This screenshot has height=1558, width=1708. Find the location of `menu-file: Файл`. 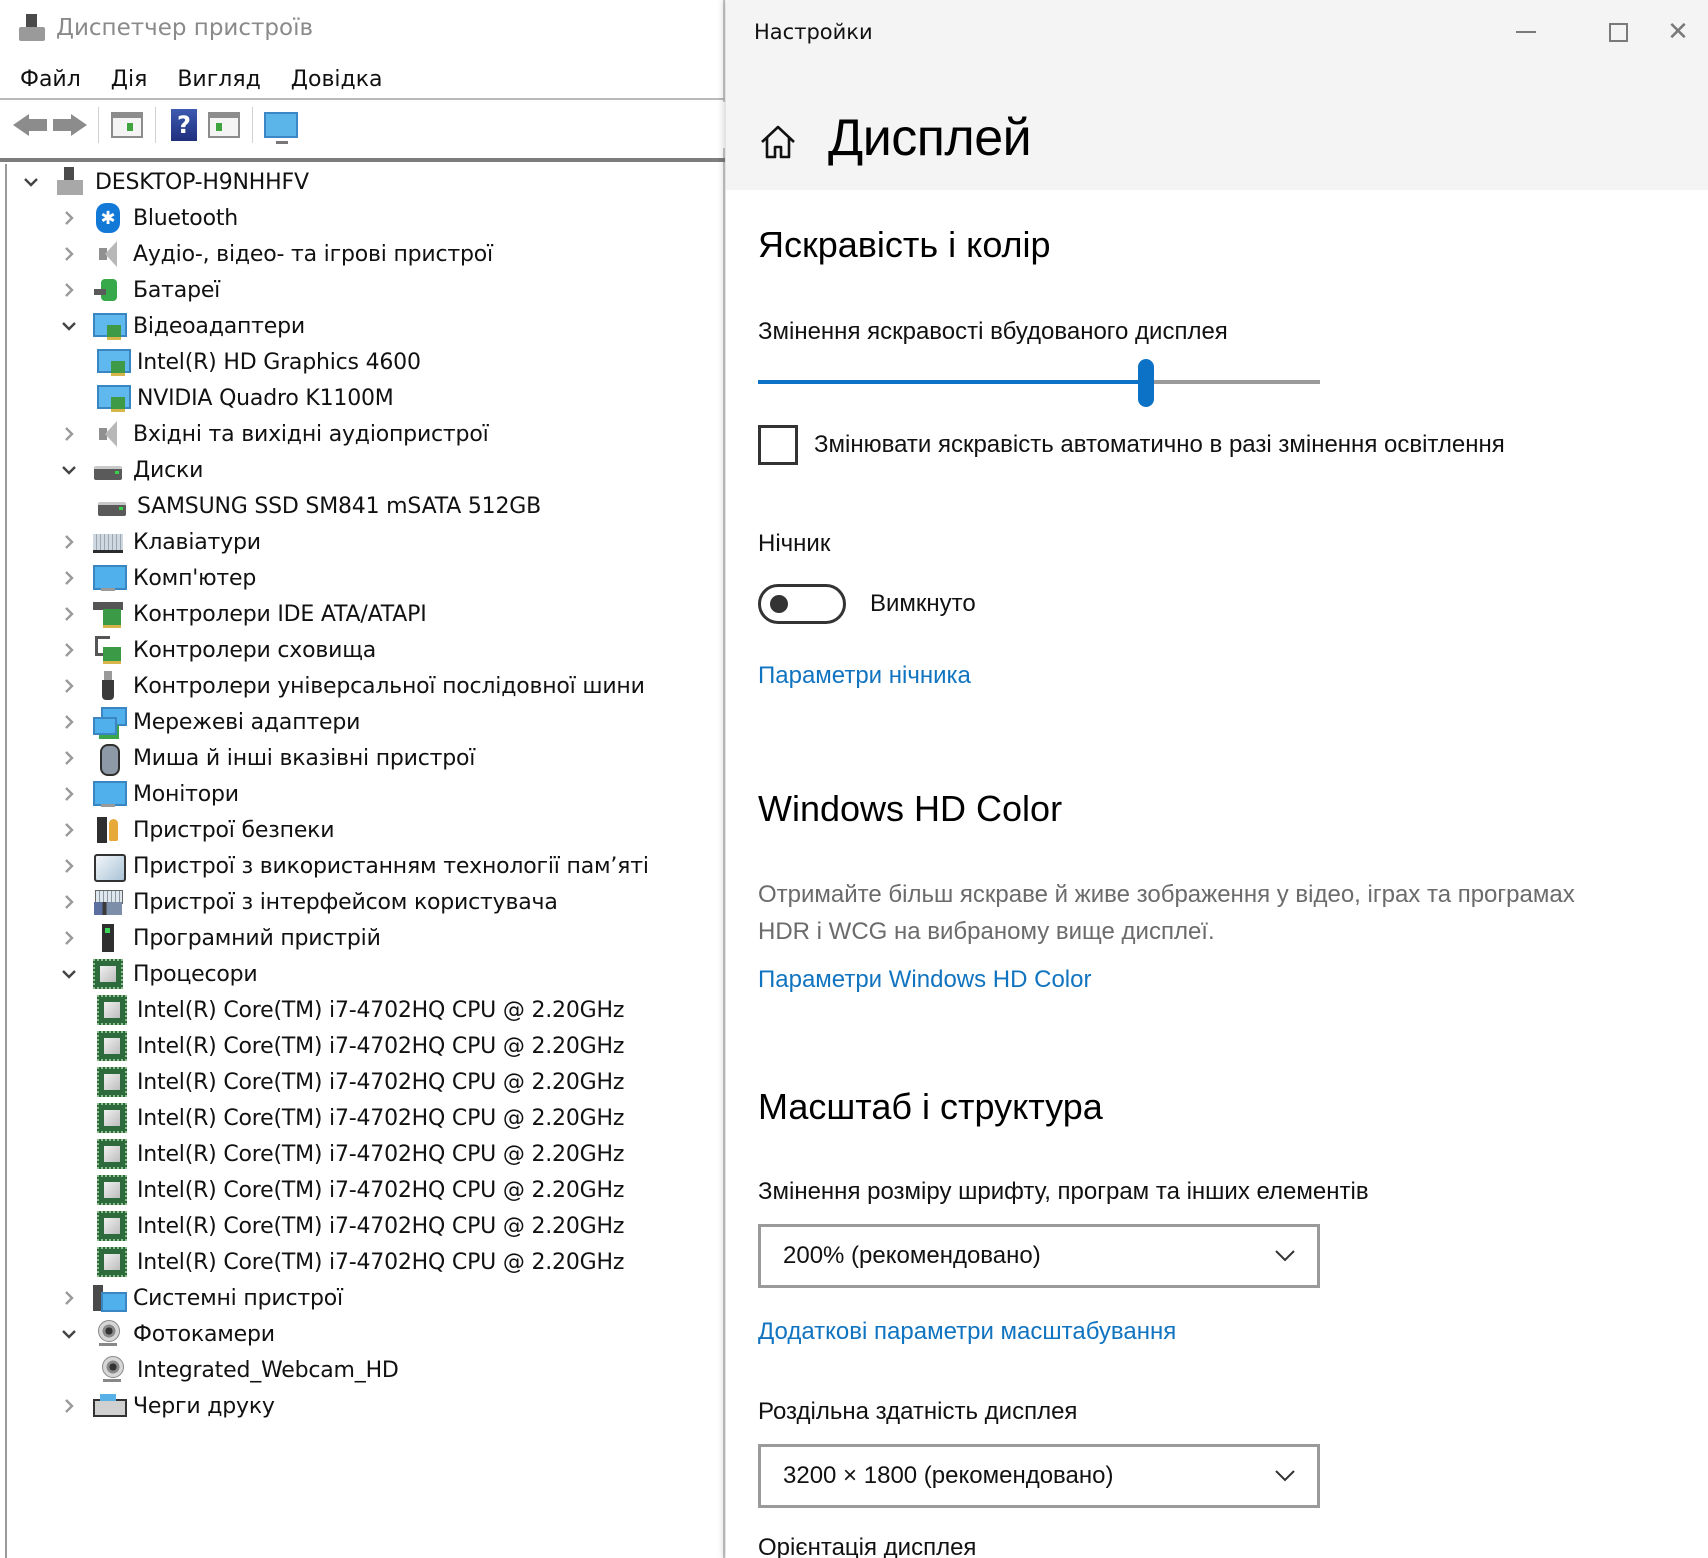

menu-file: Файл is located at coordinates (50, 79).